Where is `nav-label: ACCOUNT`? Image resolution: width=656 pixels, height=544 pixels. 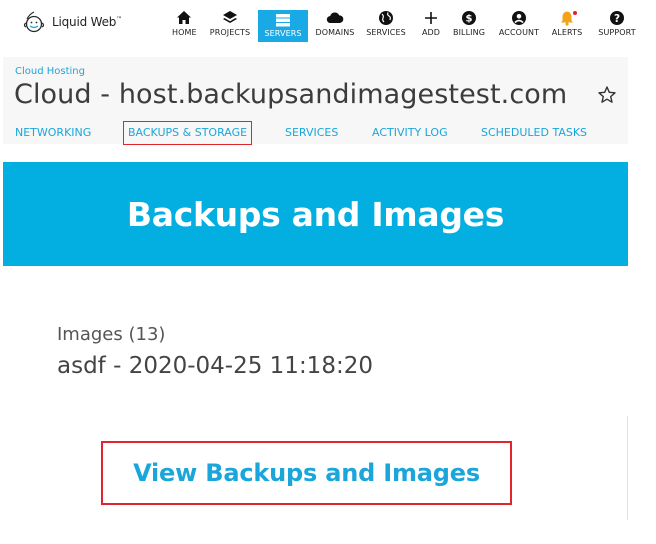
nav-label: ACCOUNT is located at coordinates (519, 32).